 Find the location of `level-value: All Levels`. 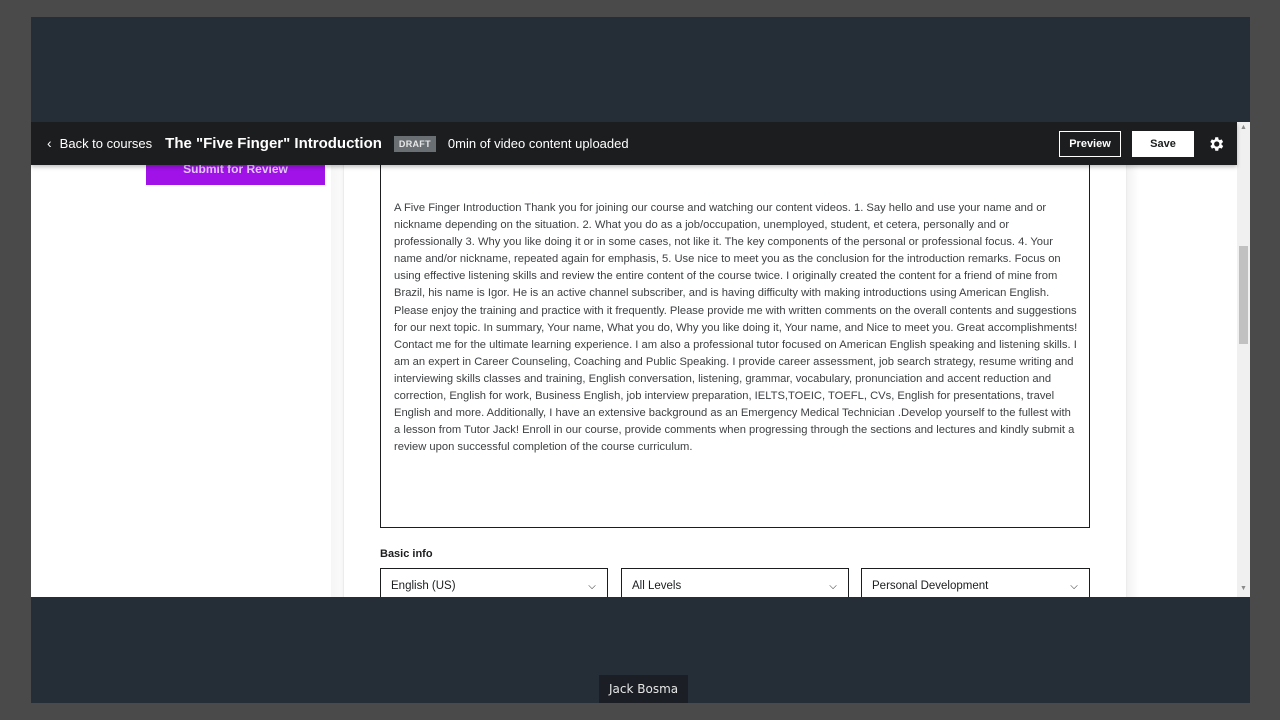

level-value: All Levels is located at coordinates (657, 586).